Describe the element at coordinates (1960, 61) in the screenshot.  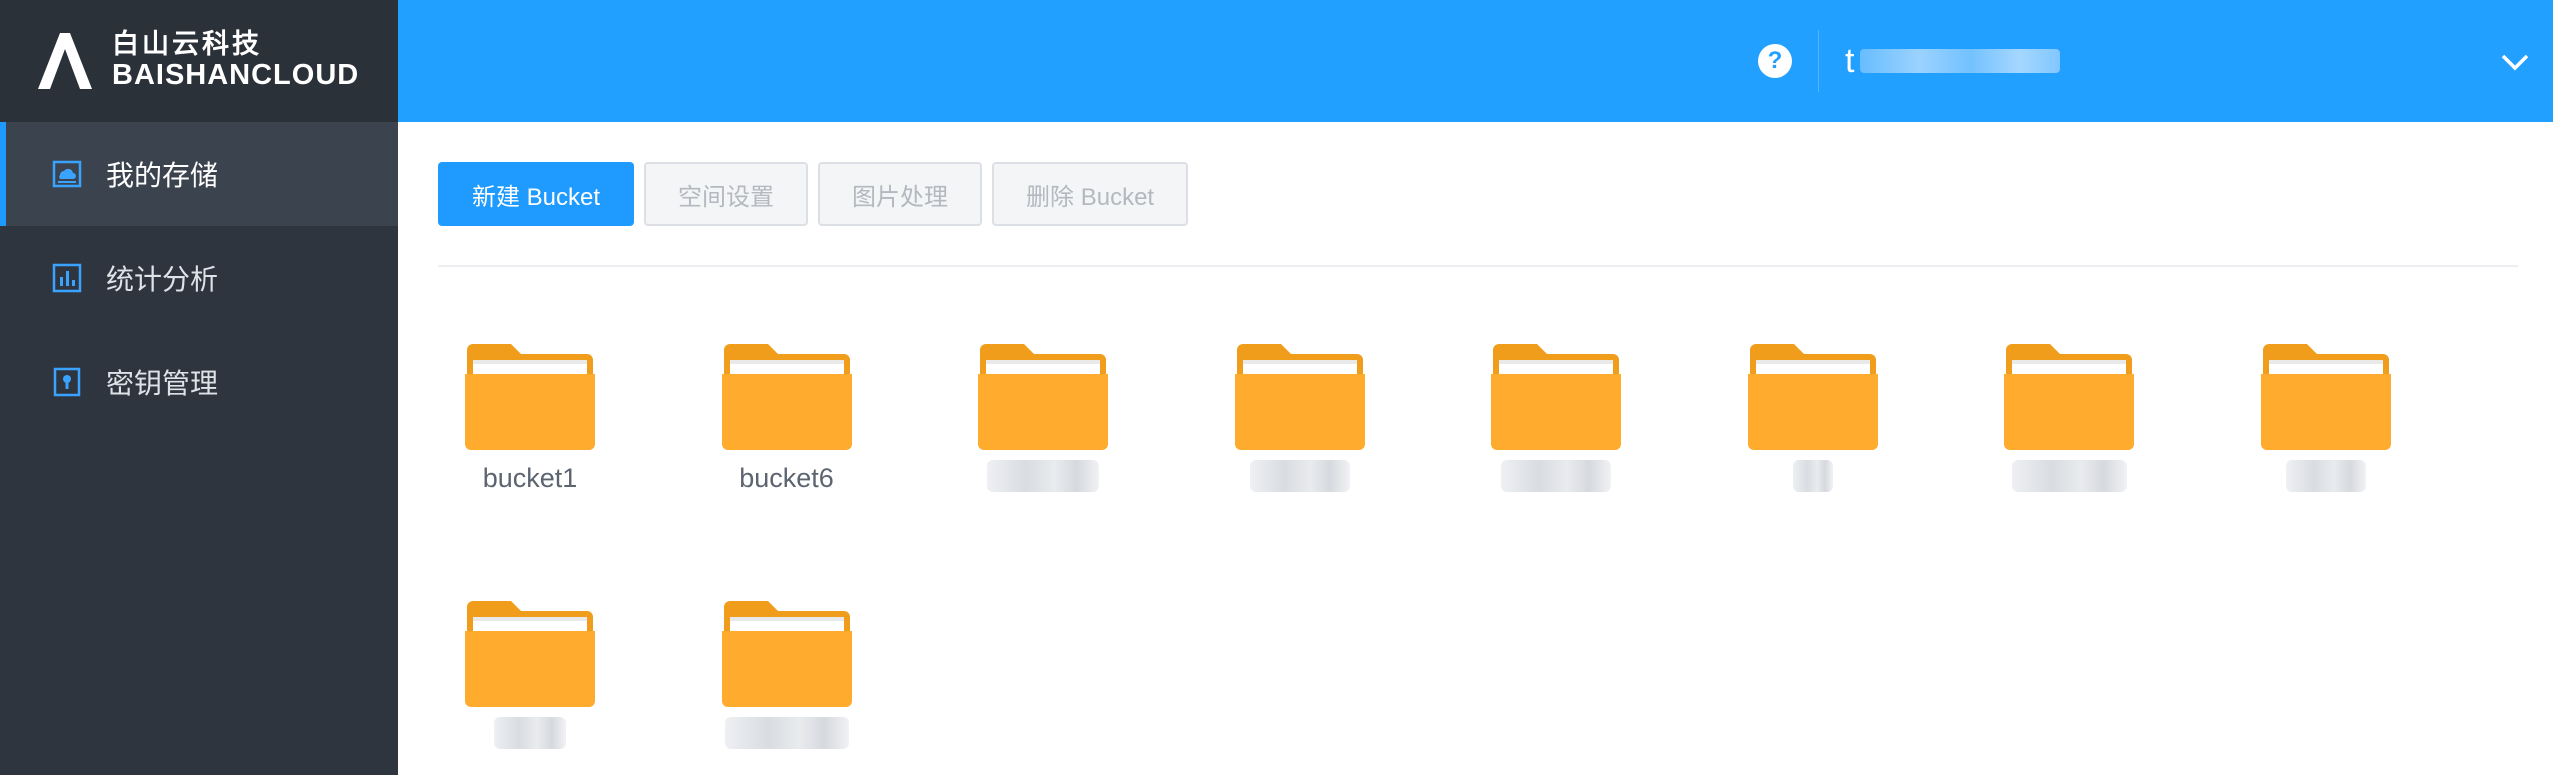
I see `username-obscured` at that location.